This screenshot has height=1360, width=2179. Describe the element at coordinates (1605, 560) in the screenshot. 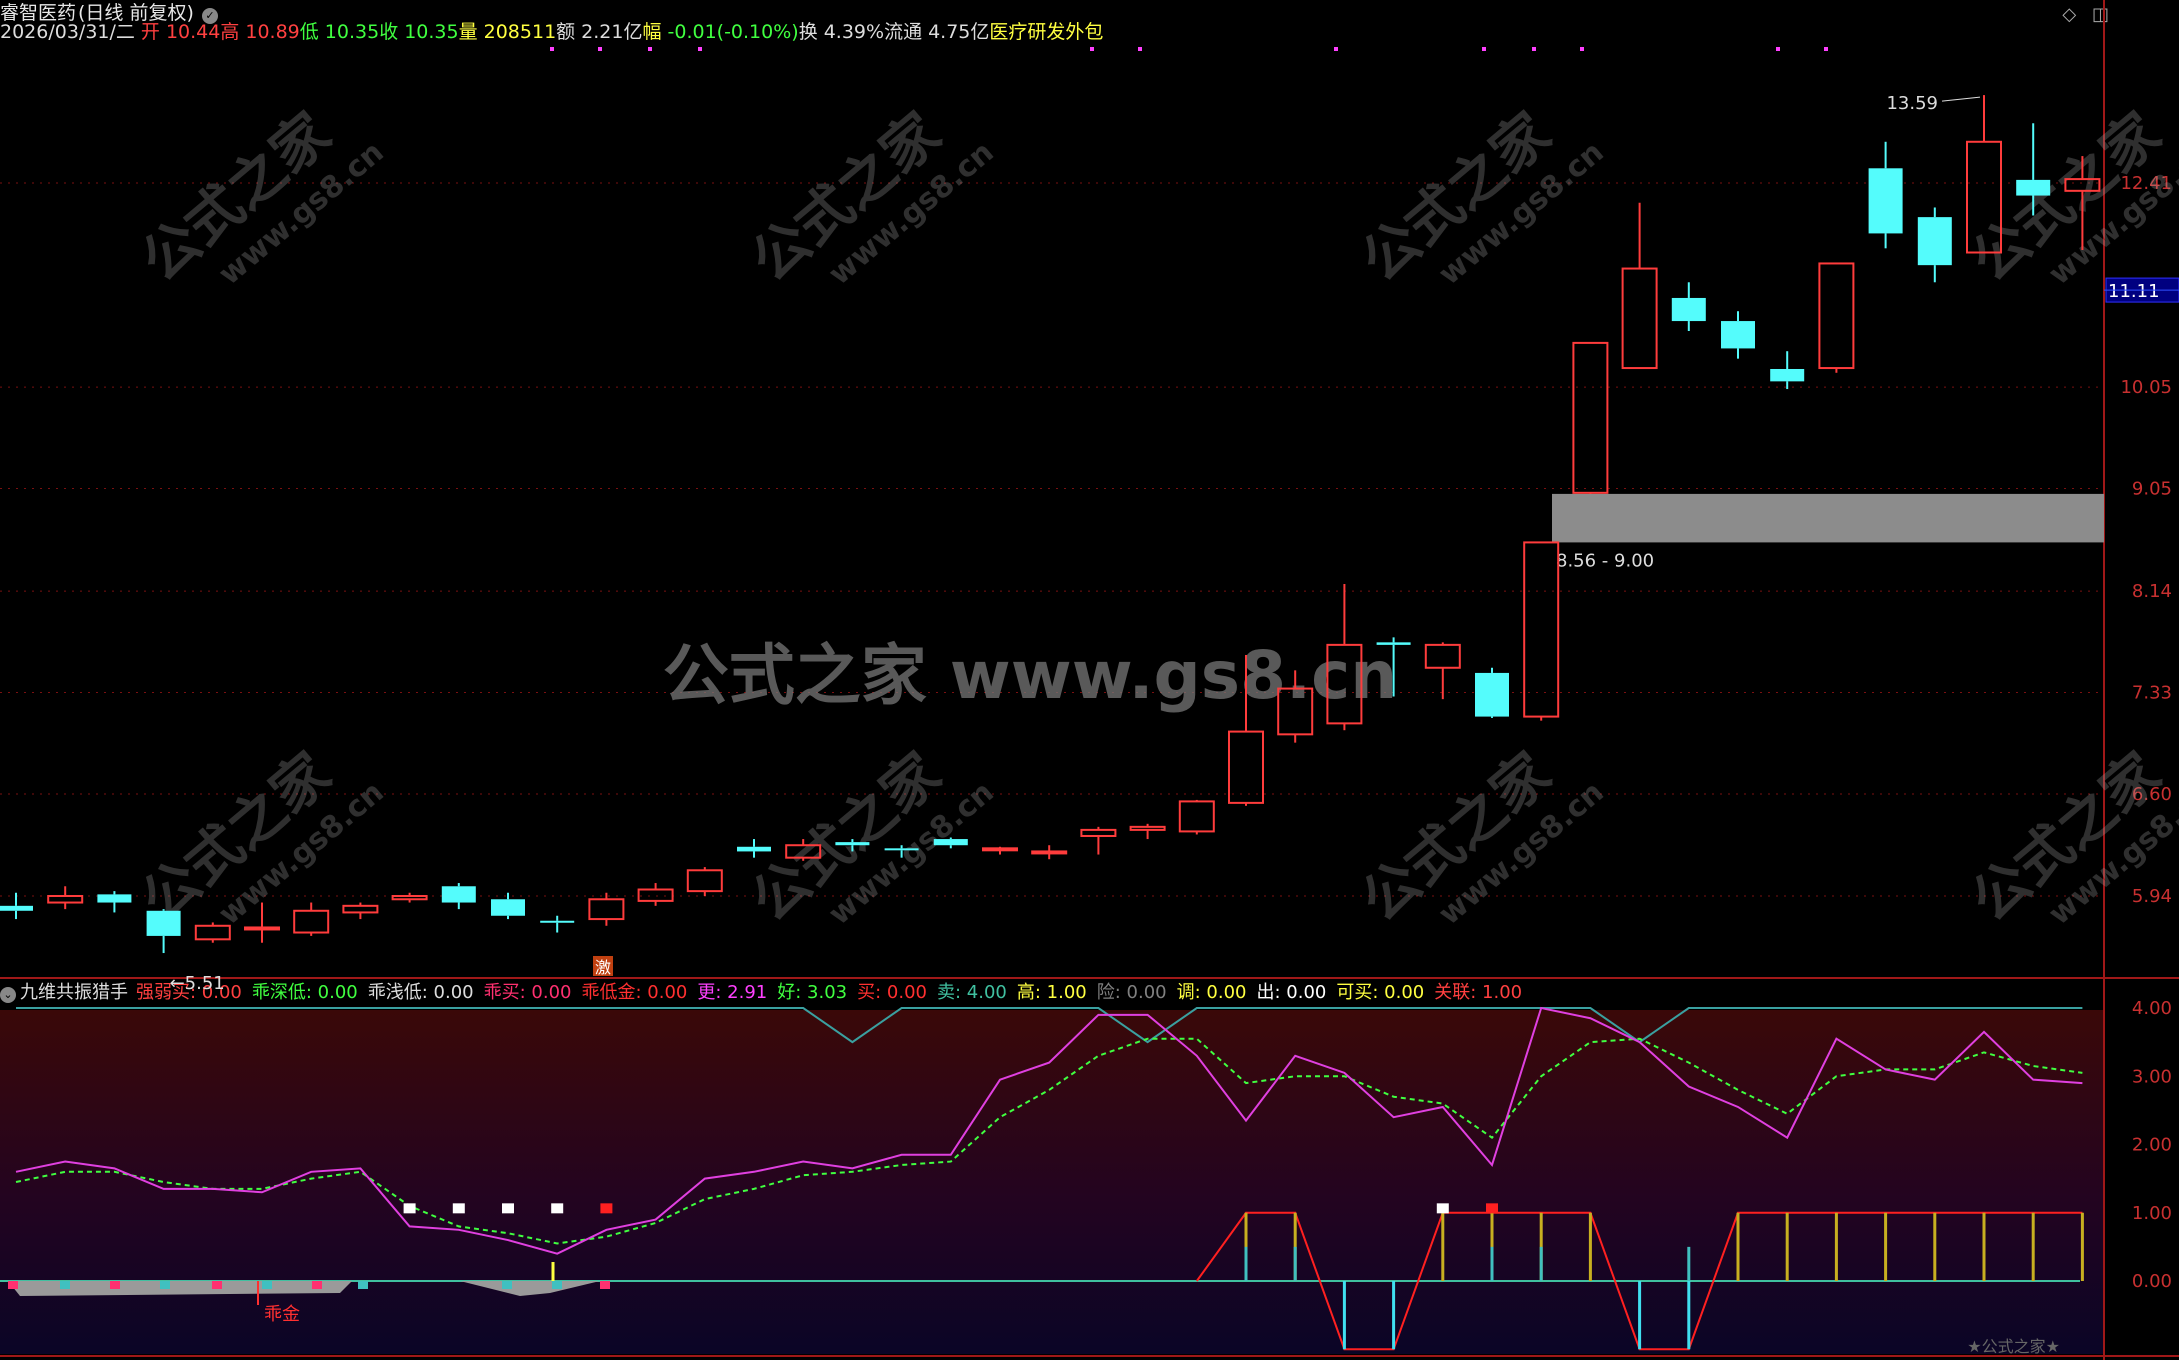

I see `support-zone-label: 8.56 - 9.00` at that location.